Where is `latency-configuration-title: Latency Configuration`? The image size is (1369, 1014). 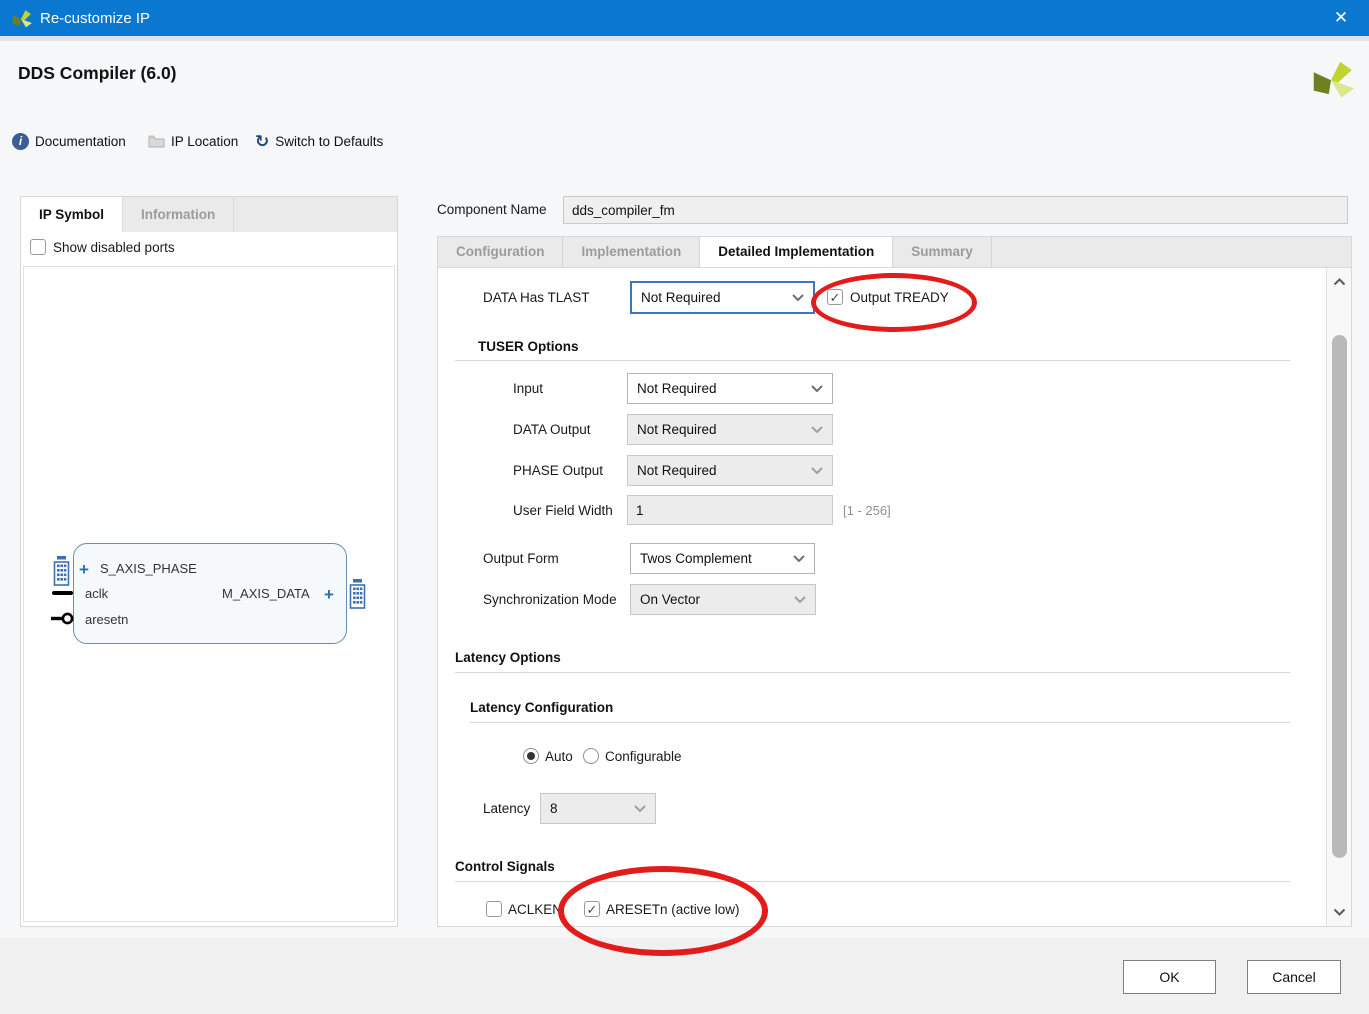
latency-configuration-title: Latency Configuration is located at coordinates (542, 707).